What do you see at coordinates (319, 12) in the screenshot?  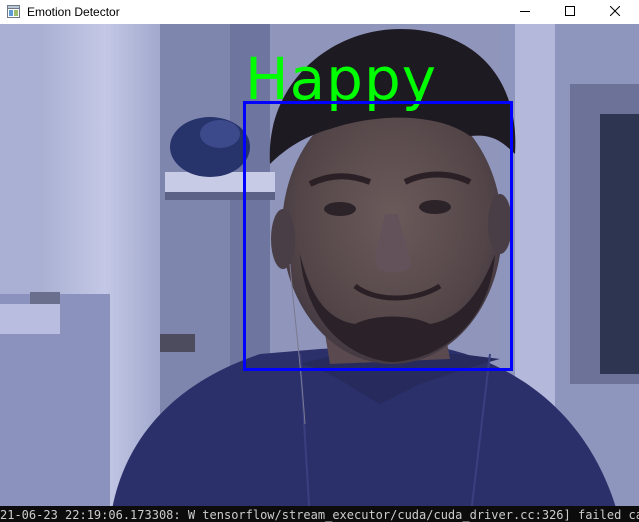 I see `title-bar: Emotion Detector` at bounding box center [319, 12].